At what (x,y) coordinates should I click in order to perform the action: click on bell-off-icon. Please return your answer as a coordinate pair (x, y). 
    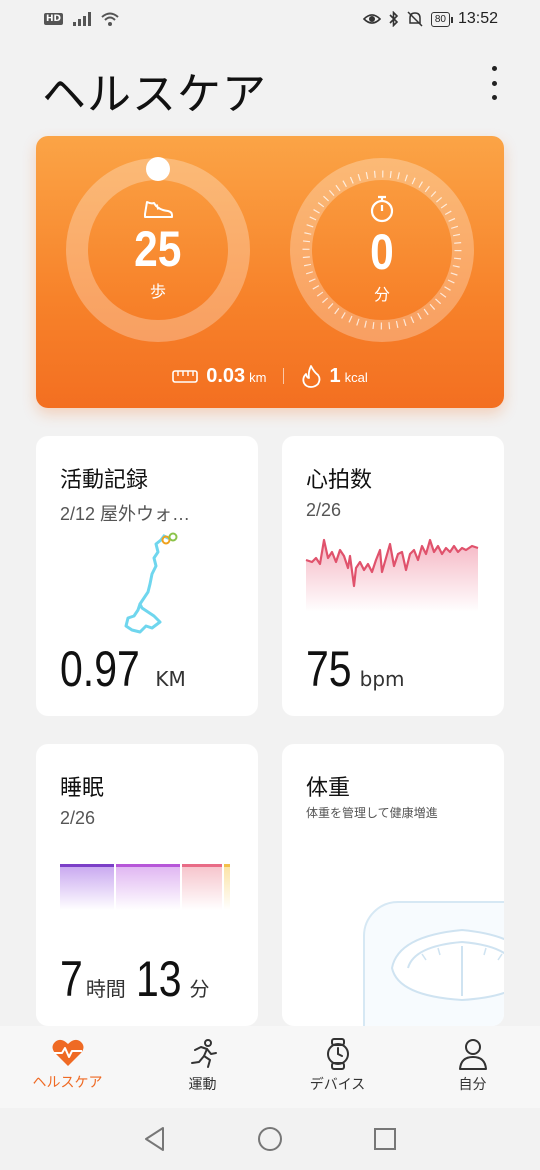
    Looking at the image, I should click on (415, 19).